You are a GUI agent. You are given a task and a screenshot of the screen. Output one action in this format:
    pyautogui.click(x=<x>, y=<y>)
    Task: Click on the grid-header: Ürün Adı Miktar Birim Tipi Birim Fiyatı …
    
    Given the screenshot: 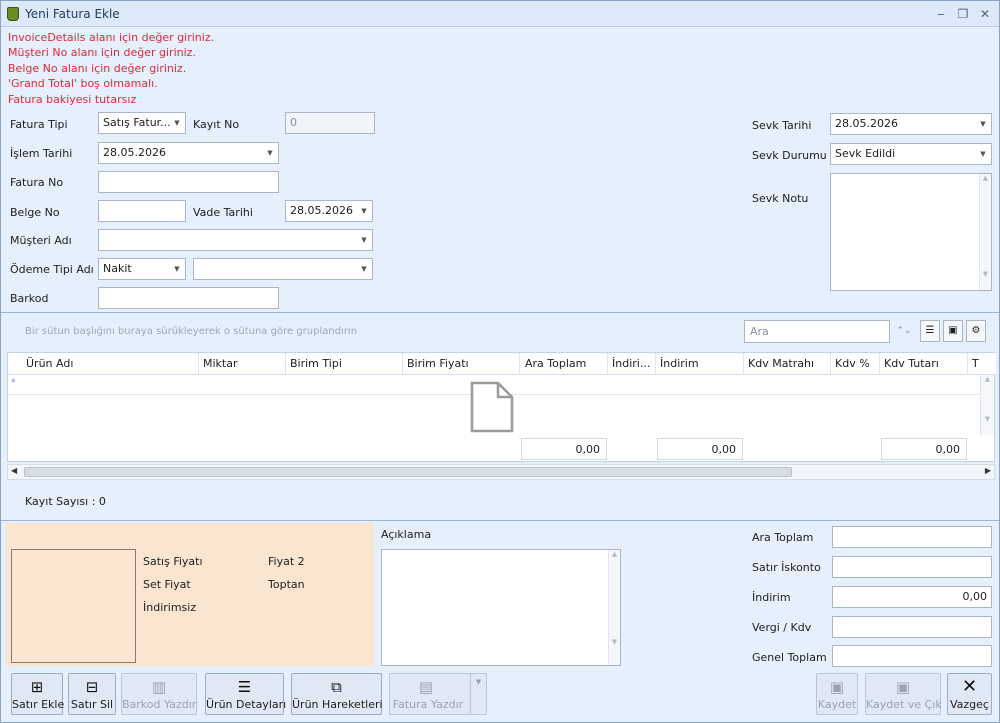 What is the action you would take?
    pyautogui.click(x=502, y=364)
    